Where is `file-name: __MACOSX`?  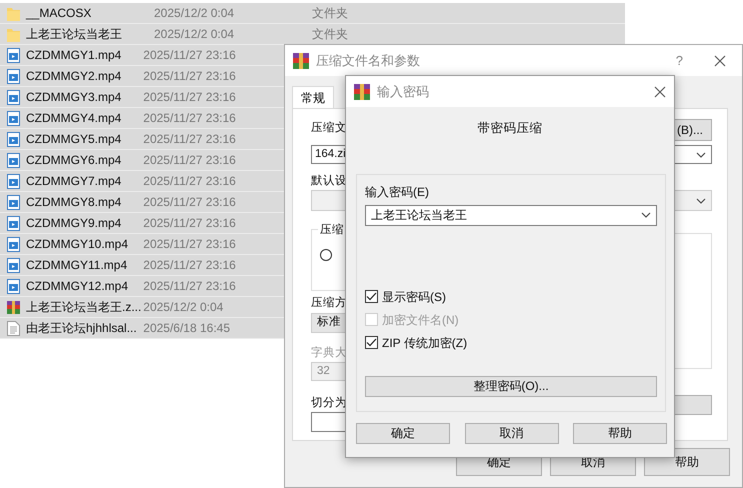 file-name: __MACOSX is located at coordinates (59, 13).